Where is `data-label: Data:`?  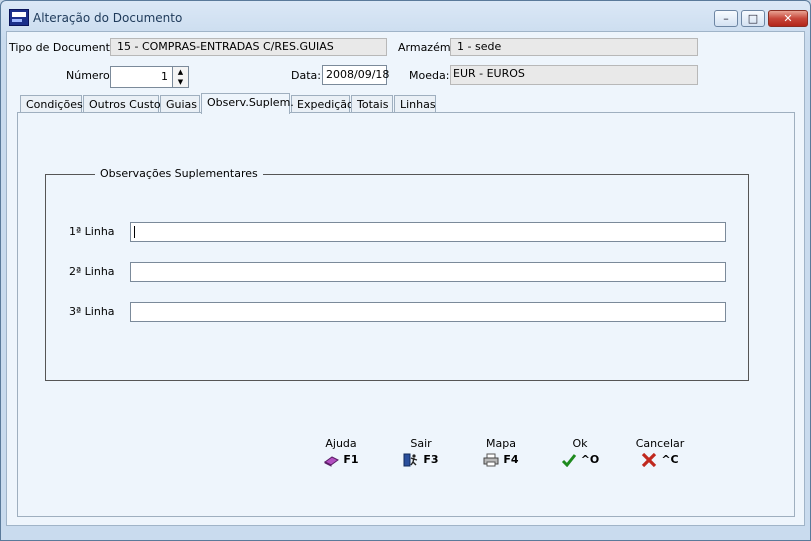
data-label: Data: is located at coordinates (306, 75).